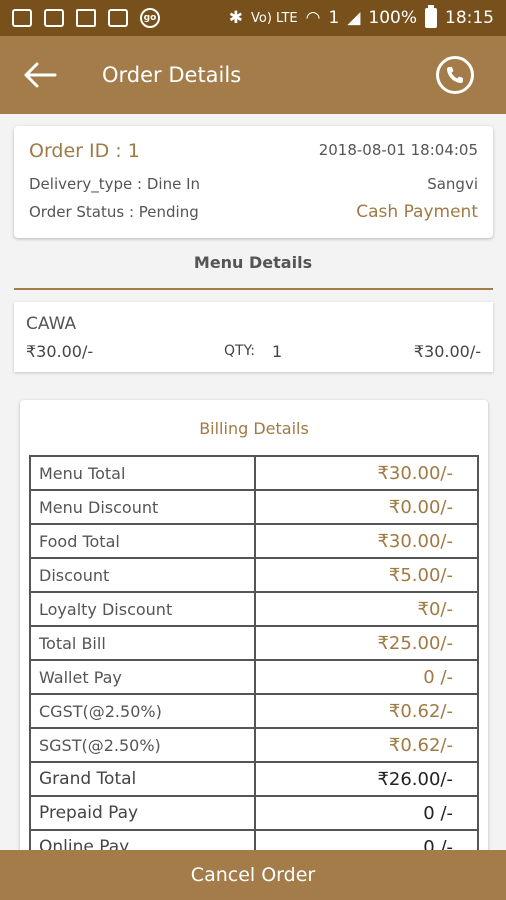 The height and width of the screenshot is (900, 506). I want to click on billing-label: Food Total, so click(142, 541).